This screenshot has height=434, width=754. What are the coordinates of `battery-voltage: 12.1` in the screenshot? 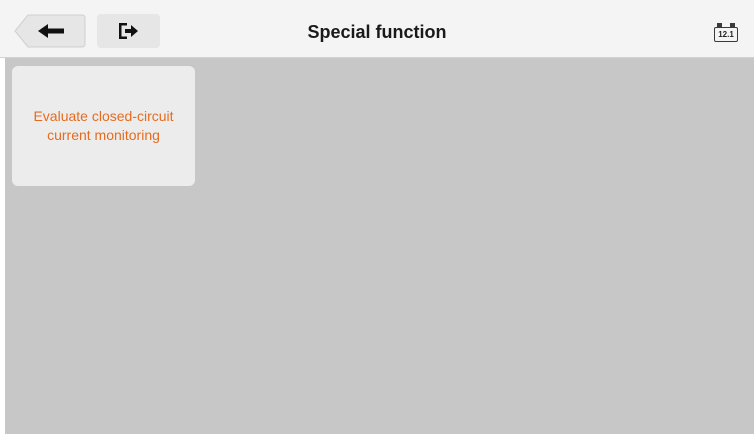 It's located at (726, 34).